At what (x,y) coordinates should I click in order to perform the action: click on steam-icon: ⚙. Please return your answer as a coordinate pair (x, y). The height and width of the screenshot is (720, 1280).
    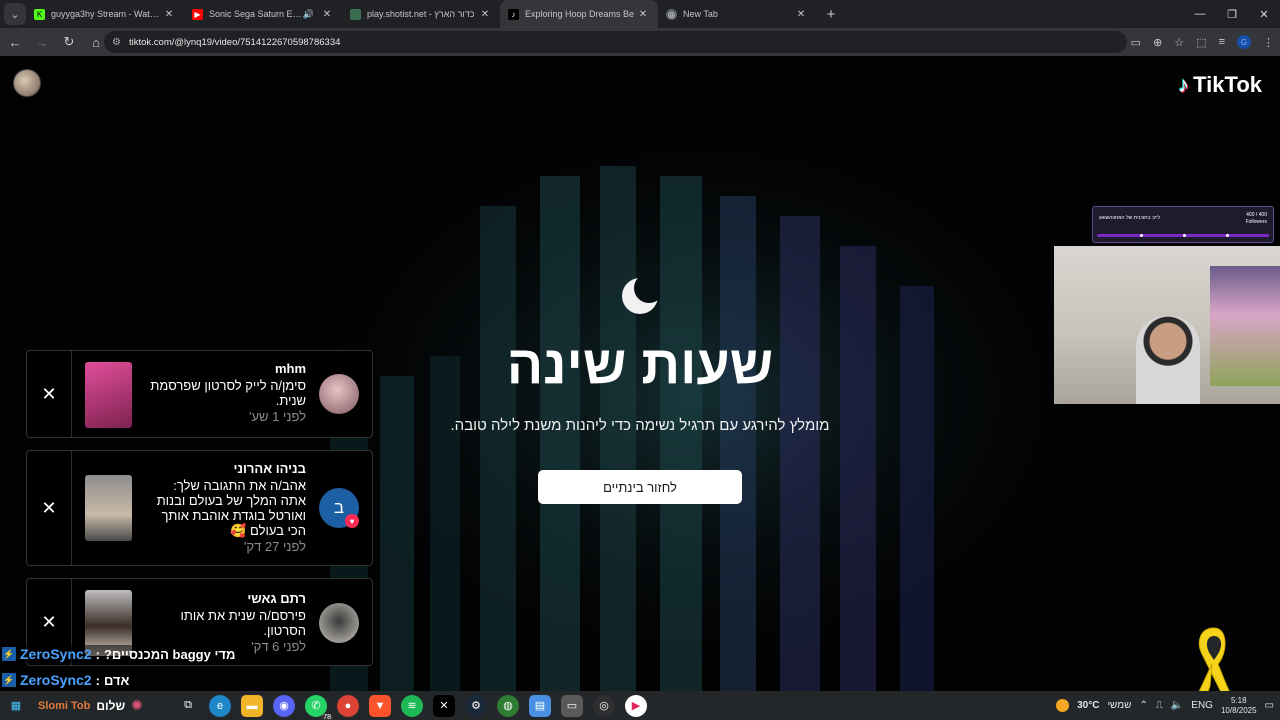
    Looking at the image, I should click on (476, 705).